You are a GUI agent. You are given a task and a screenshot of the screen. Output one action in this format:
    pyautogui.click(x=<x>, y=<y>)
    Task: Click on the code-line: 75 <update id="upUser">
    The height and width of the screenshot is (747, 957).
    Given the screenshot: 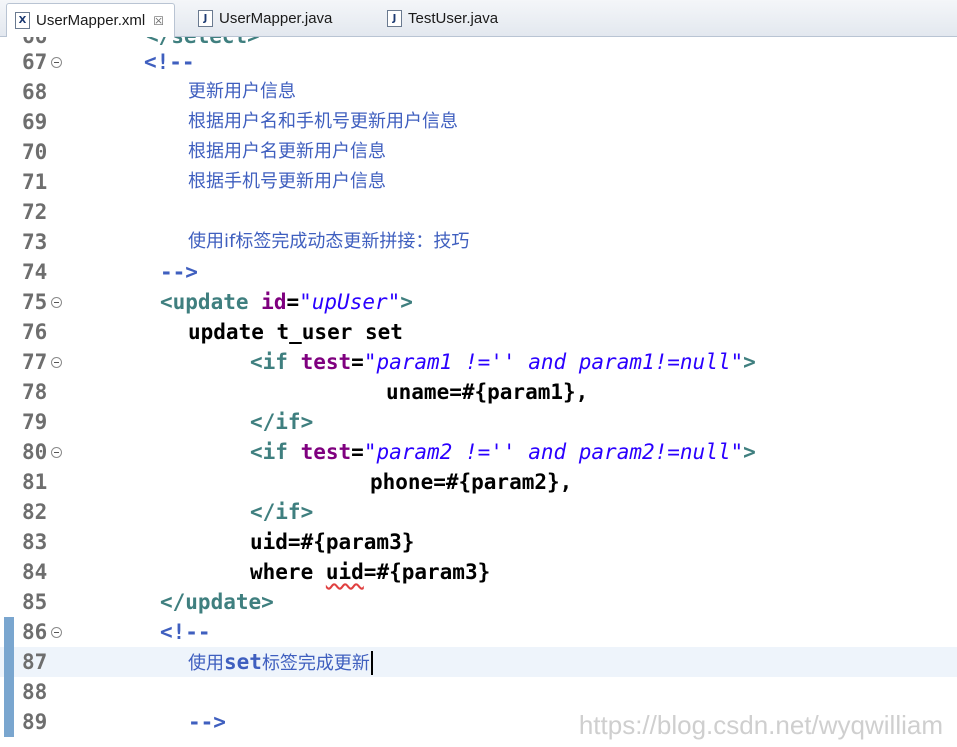 What is the action you would take?
    pyautogui.click(x=478, y=302)
    